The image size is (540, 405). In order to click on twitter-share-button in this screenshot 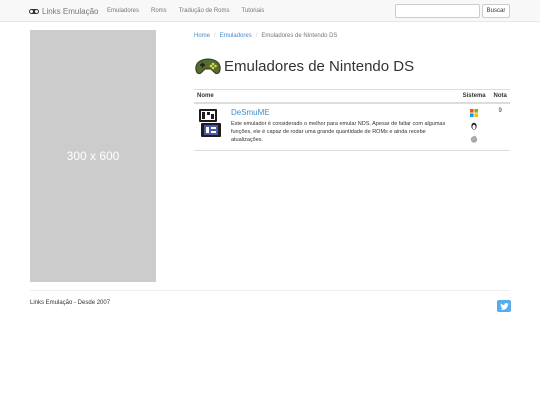, I will do `click(504, 306)`.